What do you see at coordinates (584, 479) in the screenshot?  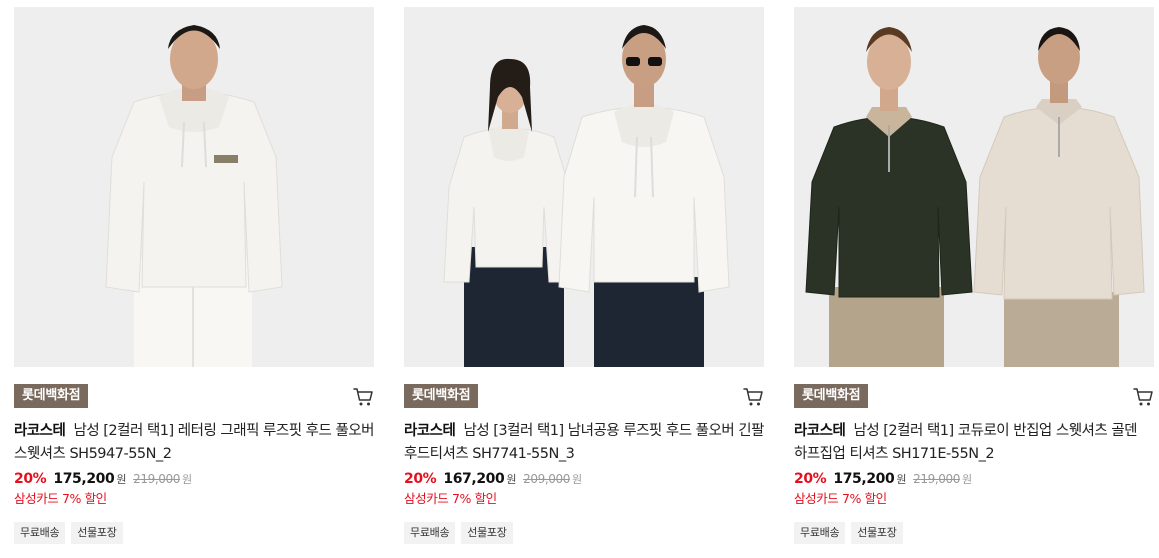 I see `price-row: 20% 167,200 원 209,000 원` at bounding box center [584, 479].